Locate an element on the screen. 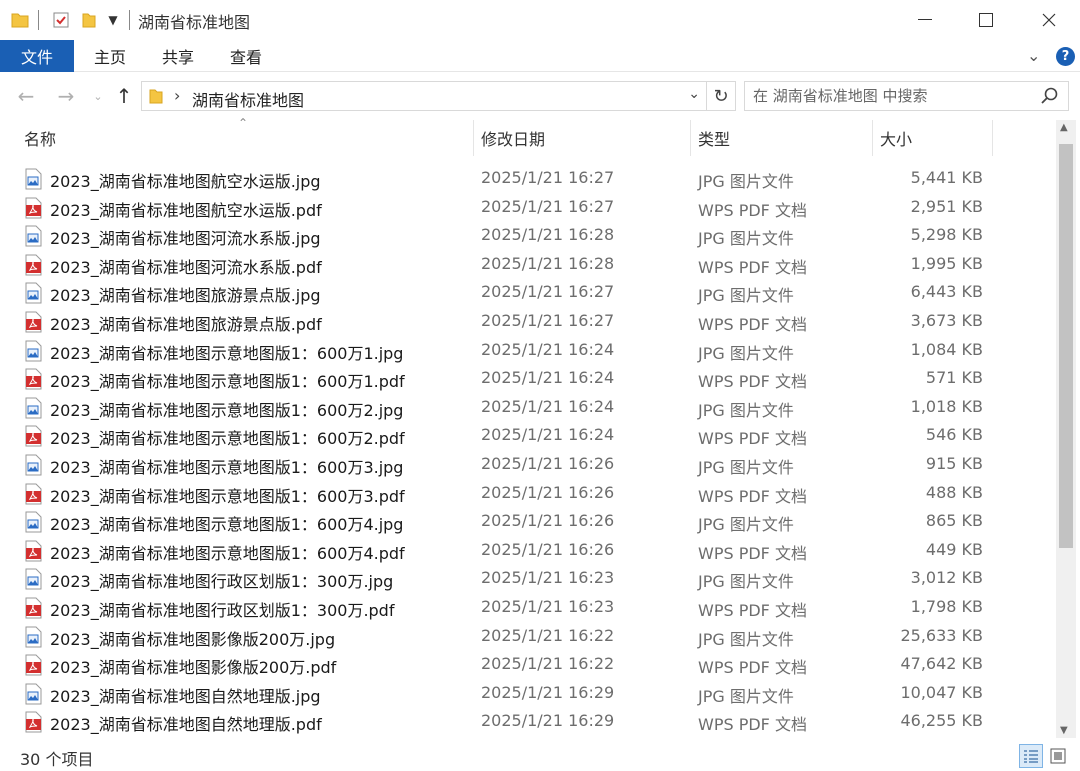  file-name: 2023_湖南省标准地图示意地图版1：600万3.pdf is located at coordinates (227, 495).